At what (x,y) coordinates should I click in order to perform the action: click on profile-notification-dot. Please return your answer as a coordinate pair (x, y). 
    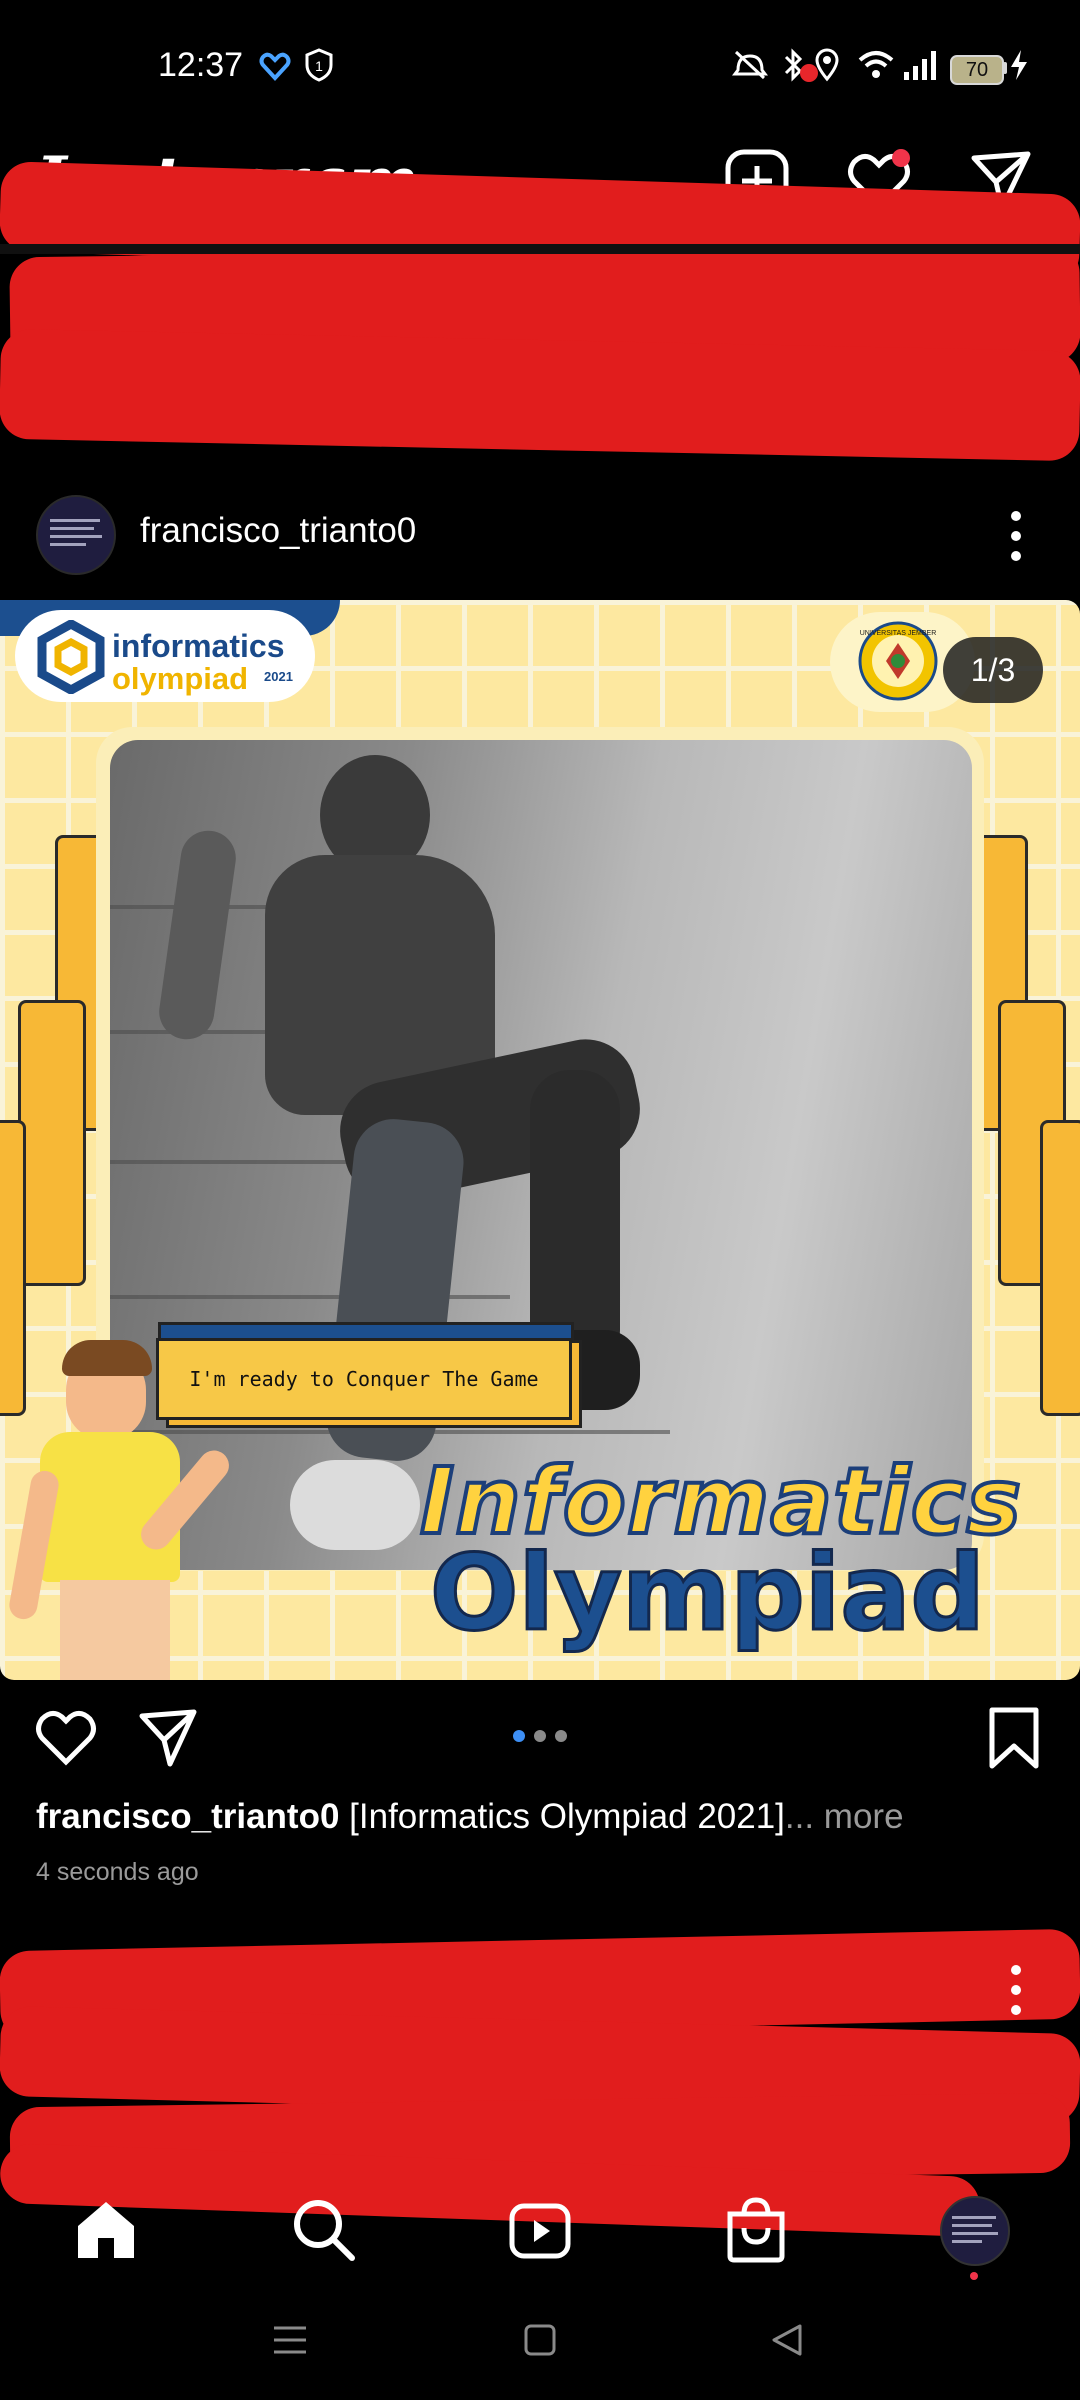
    Looking at the image, I should click on (974, 2276).